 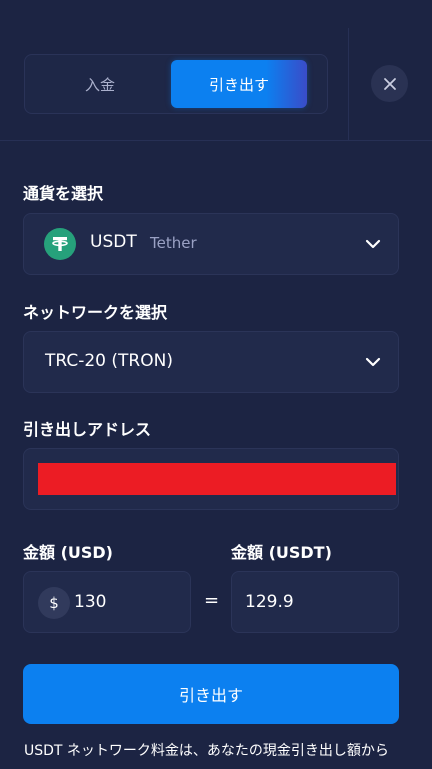 I want to click on close-icon, so click(x=389, y=83).